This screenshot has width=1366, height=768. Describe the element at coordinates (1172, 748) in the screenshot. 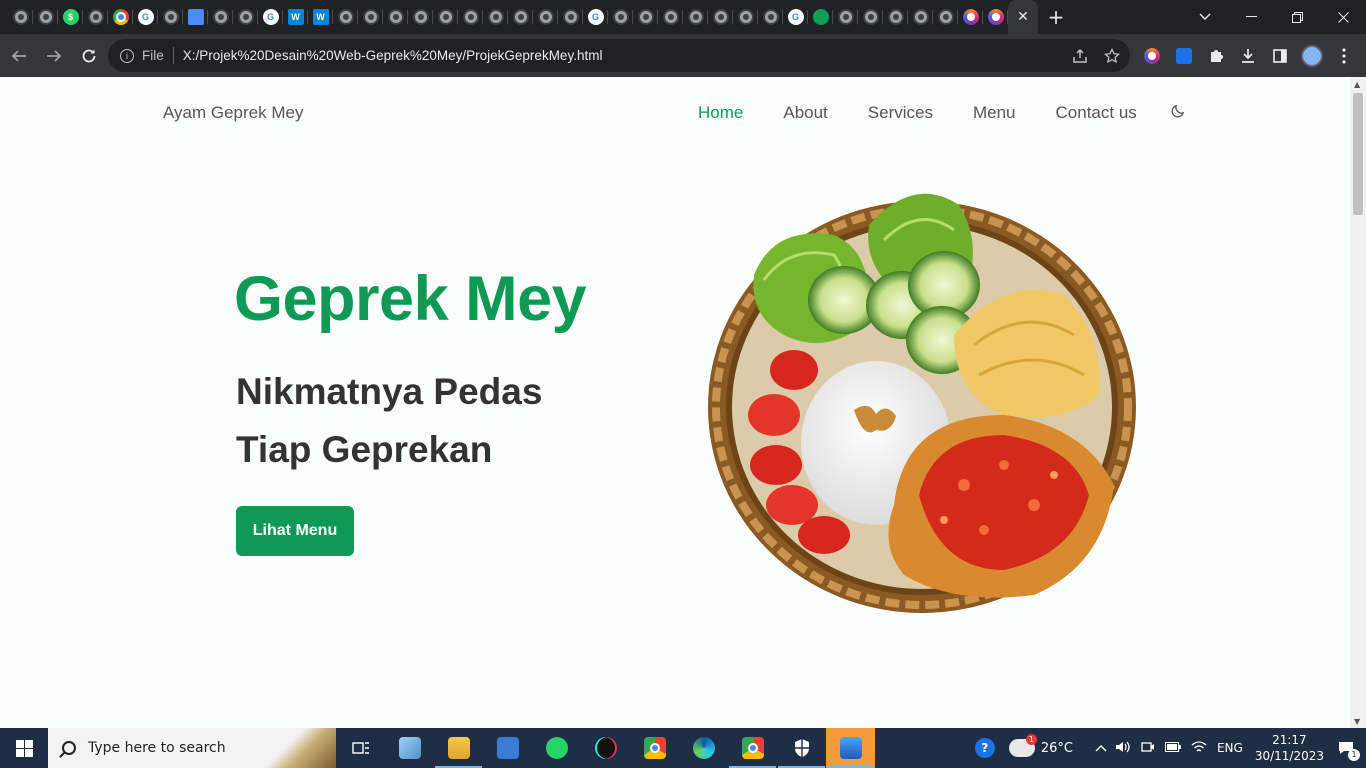

I see `battery-icon` at that location.